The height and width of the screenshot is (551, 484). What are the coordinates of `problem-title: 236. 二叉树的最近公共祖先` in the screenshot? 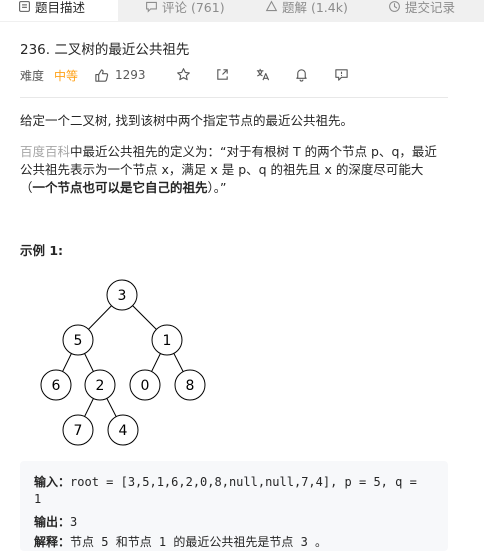 It's located at (105, 50).